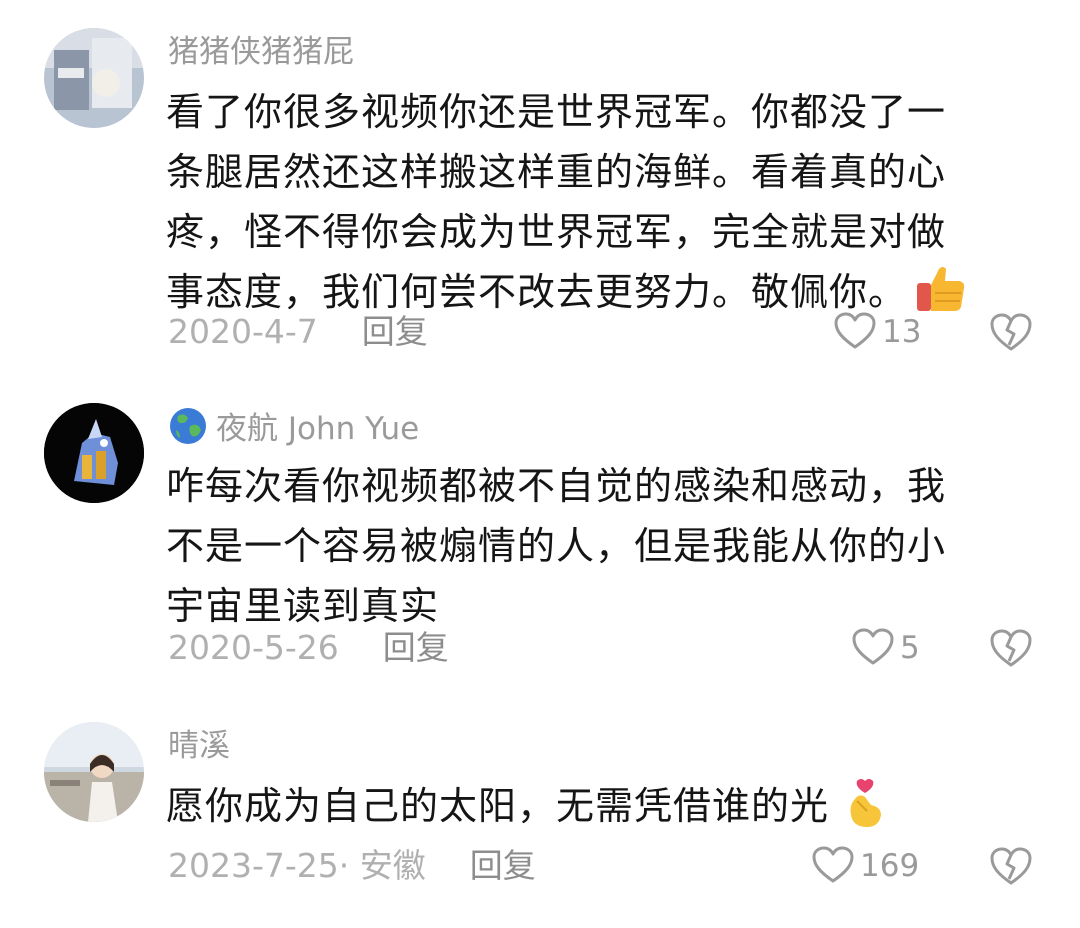  Describe the element at coordinates (188, 426) in the screenshot. I see `globe-icon` at that location.